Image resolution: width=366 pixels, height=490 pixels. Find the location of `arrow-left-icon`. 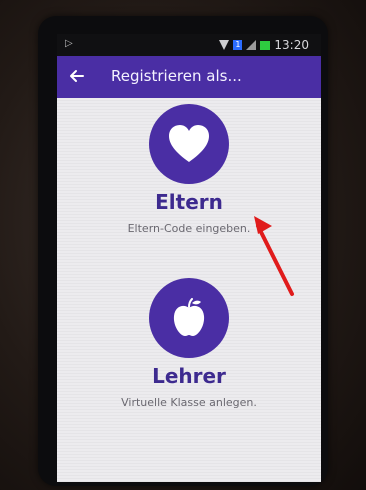

arrow-left-icon is located at coordinates (77, 76).